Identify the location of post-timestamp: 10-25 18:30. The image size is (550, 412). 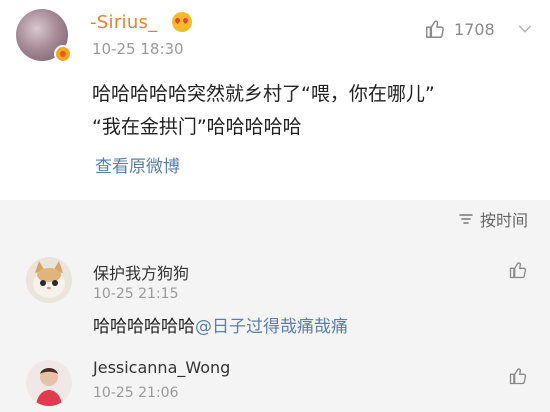
(138, 49).